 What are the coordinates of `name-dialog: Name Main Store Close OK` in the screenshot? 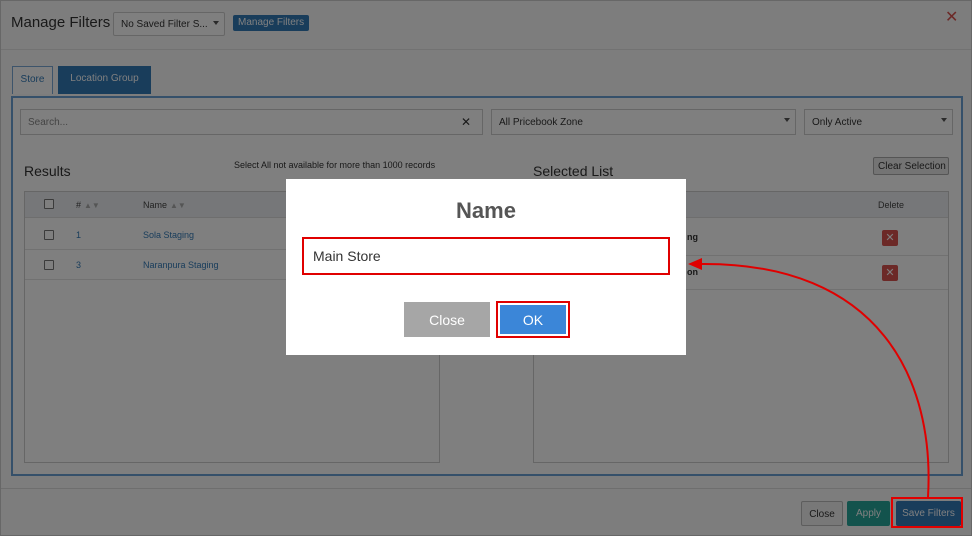 It's located at (486, 267).